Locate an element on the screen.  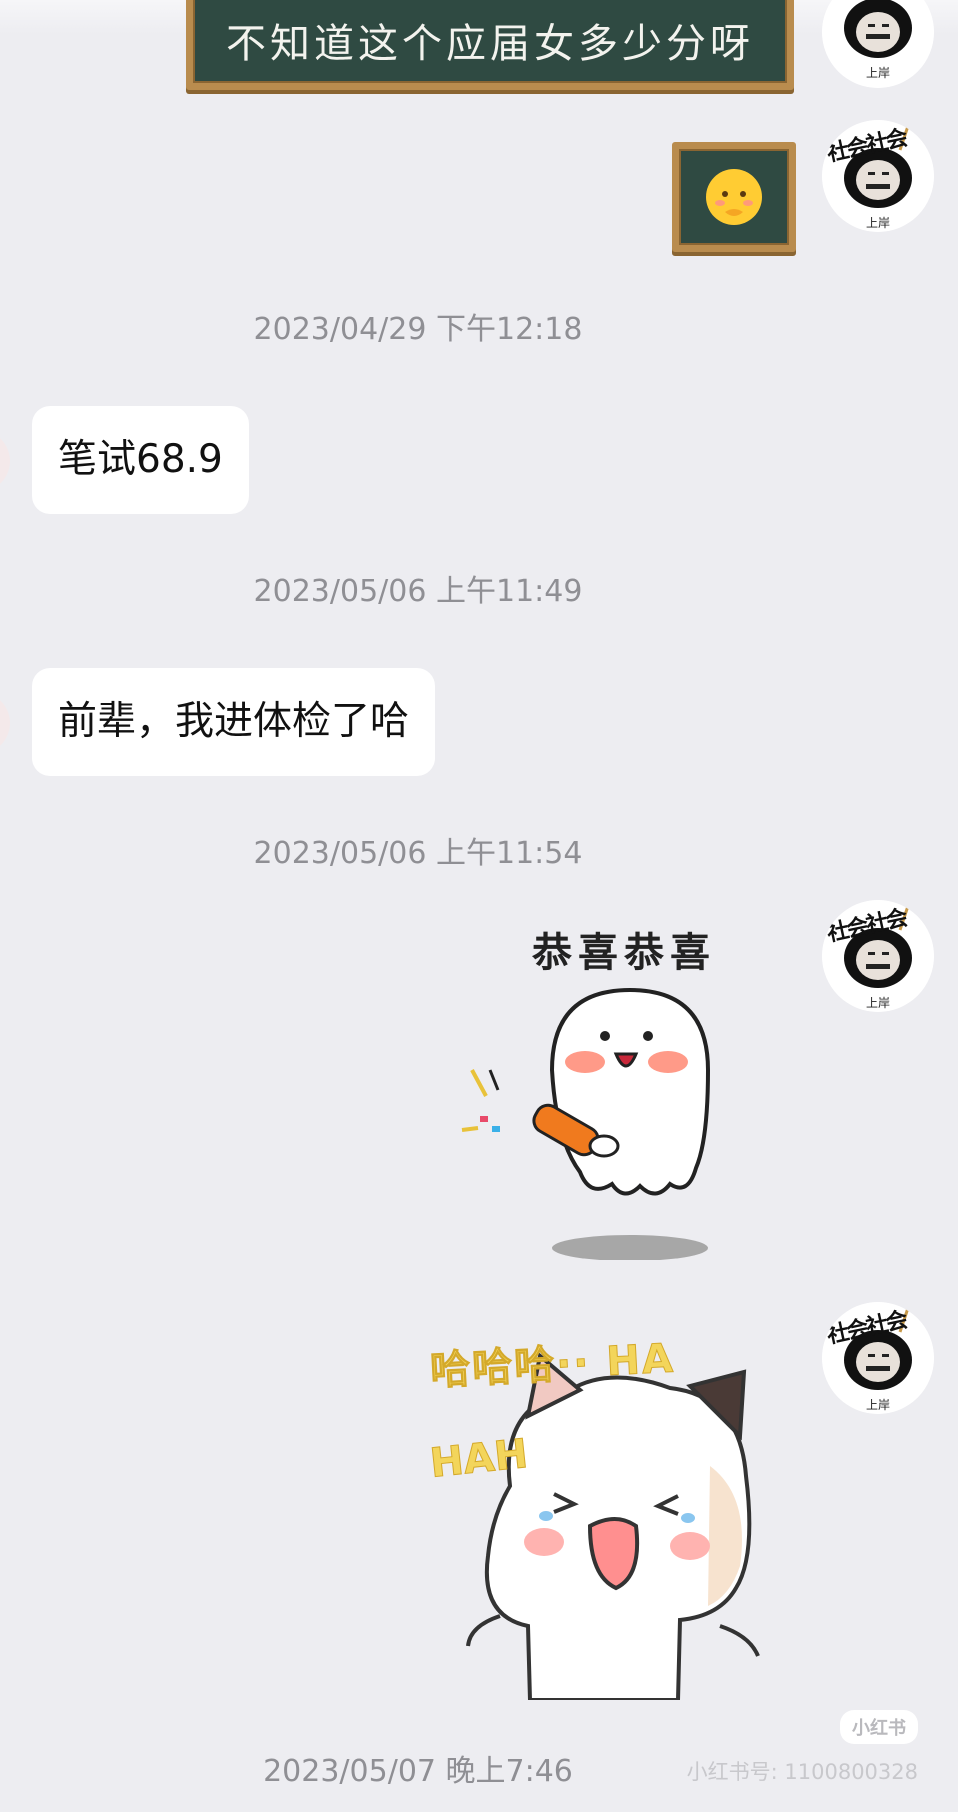
message-bubble-incoming: 前辈，我进体检了哈 is located at coordinates (234, 722).